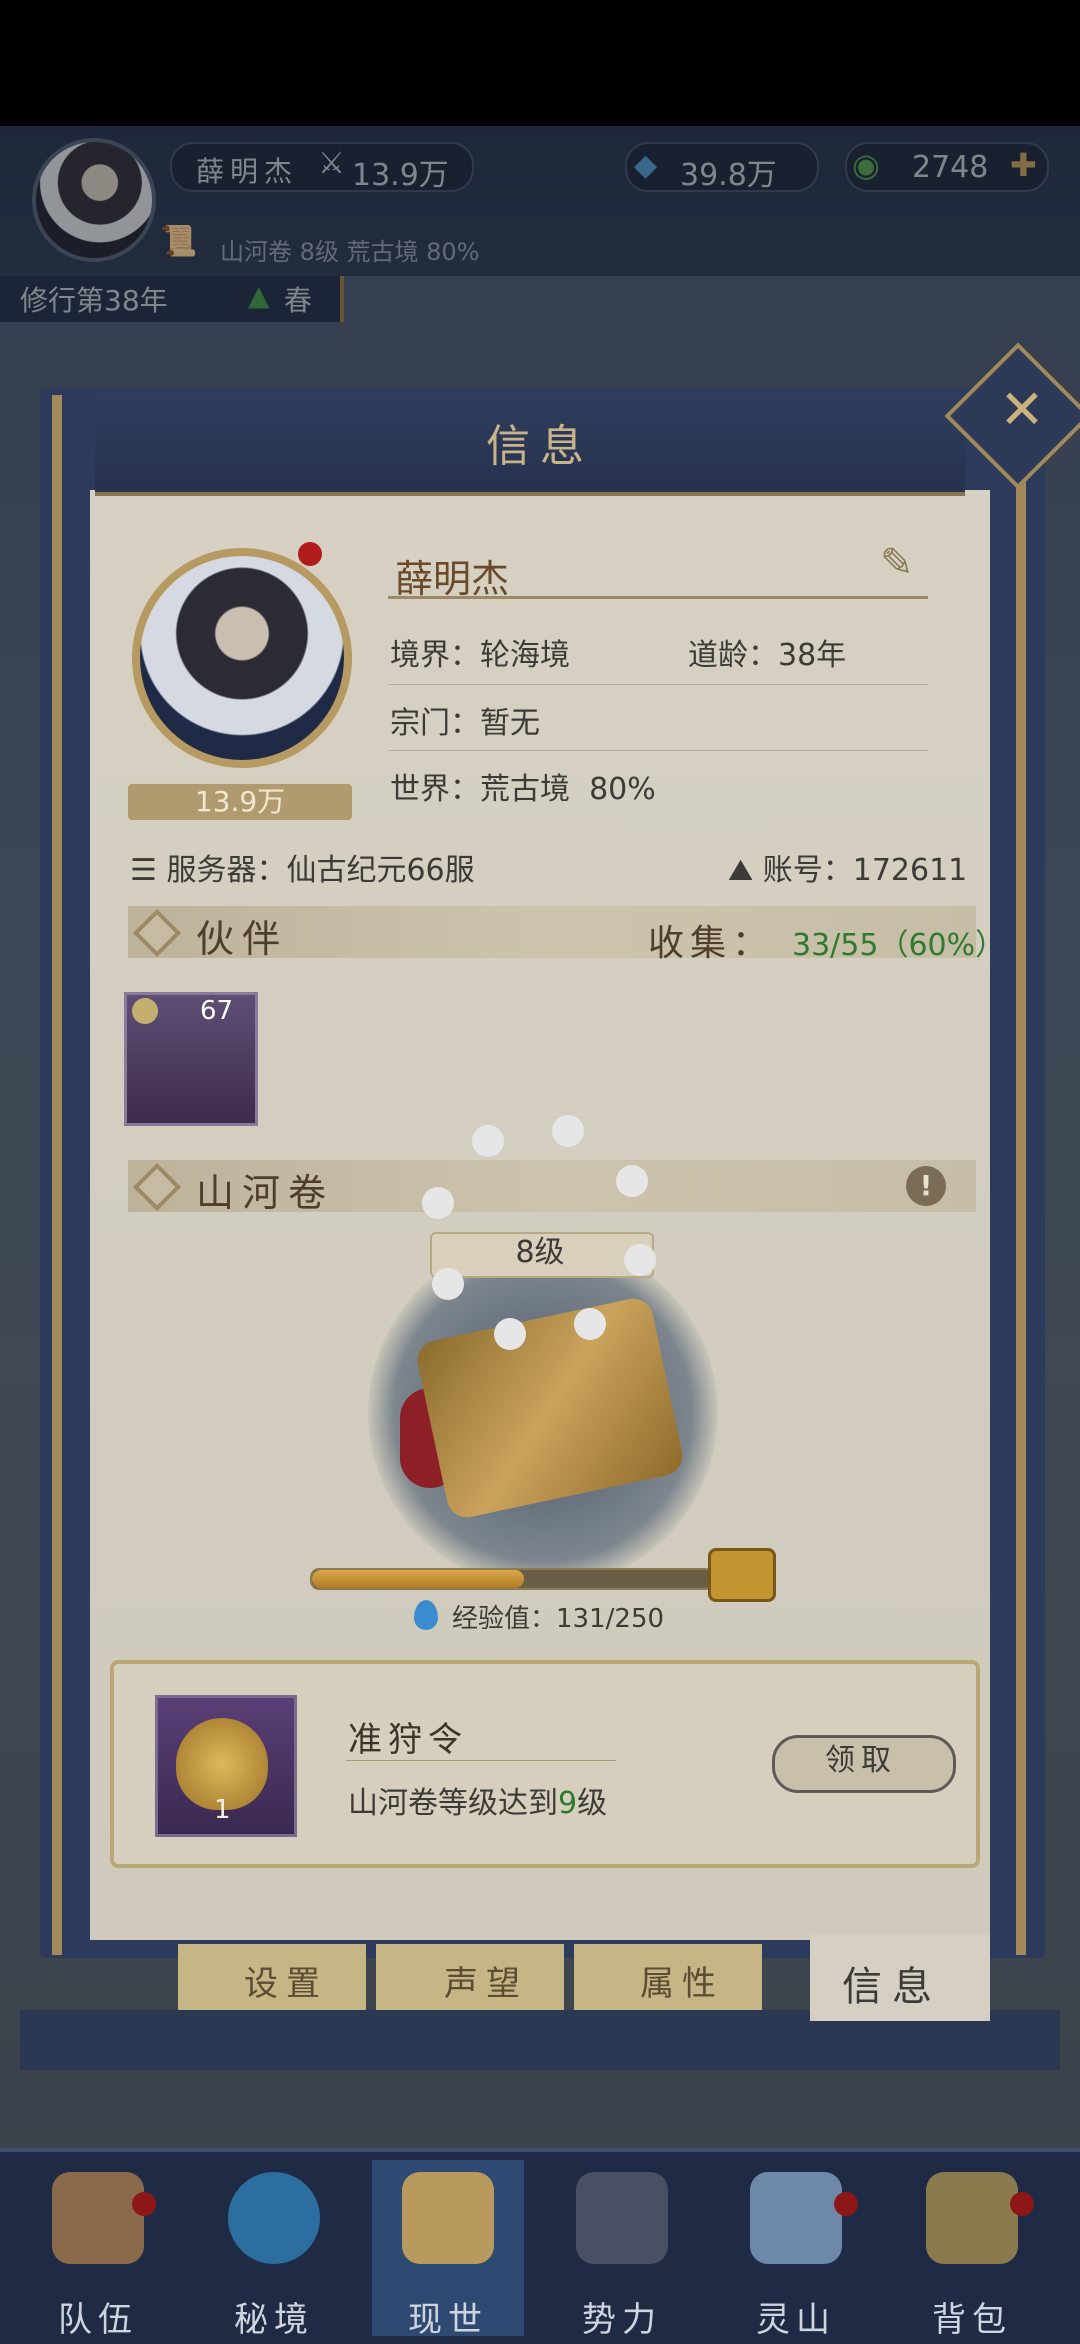 The height and width of the screenshot is (2344, 1080). Describe the element at coordinates (622, 789) in the screenshot. I see `world-percent: 80%` at that location.